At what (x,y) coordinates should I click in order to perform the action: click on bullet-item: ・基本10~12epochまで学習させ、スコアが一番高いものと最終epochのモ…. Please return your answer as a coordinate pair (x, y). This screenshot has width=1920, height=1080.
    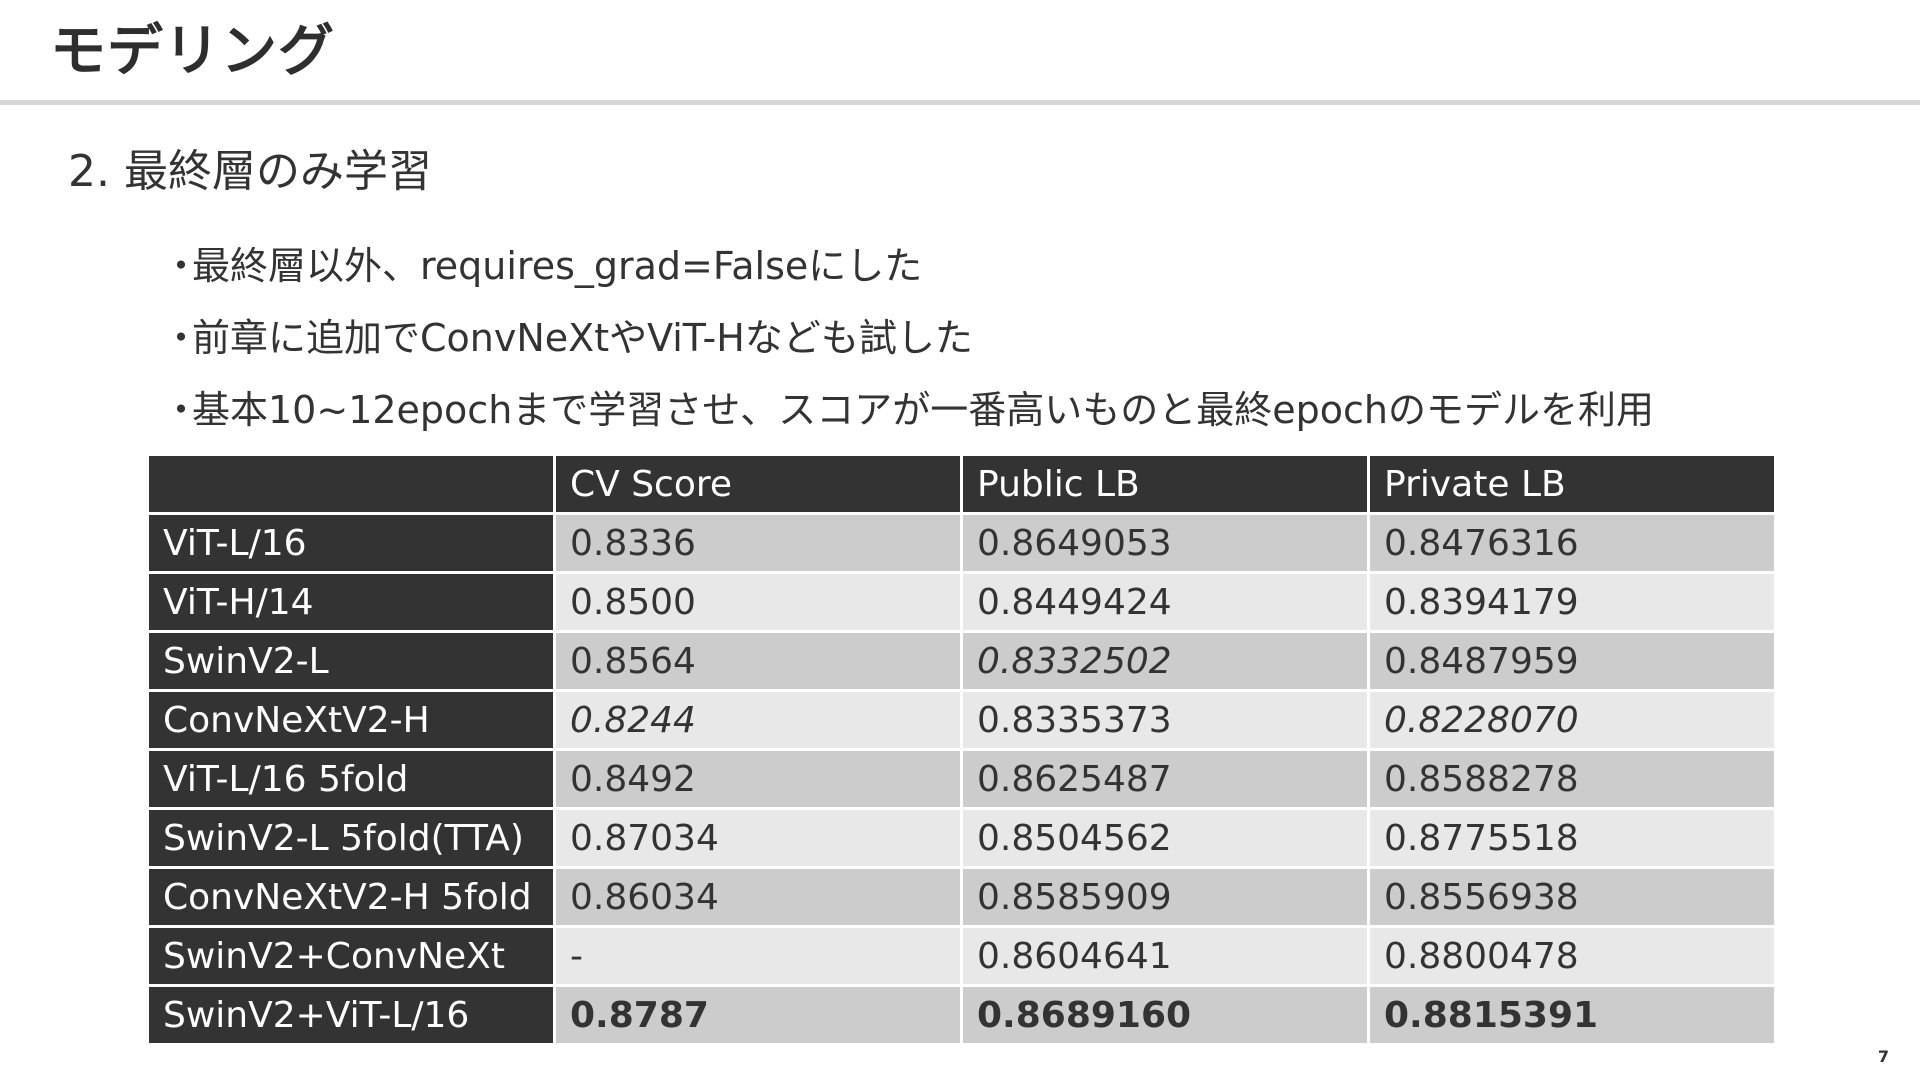
    Looking at the image, I should click on (908, 410).